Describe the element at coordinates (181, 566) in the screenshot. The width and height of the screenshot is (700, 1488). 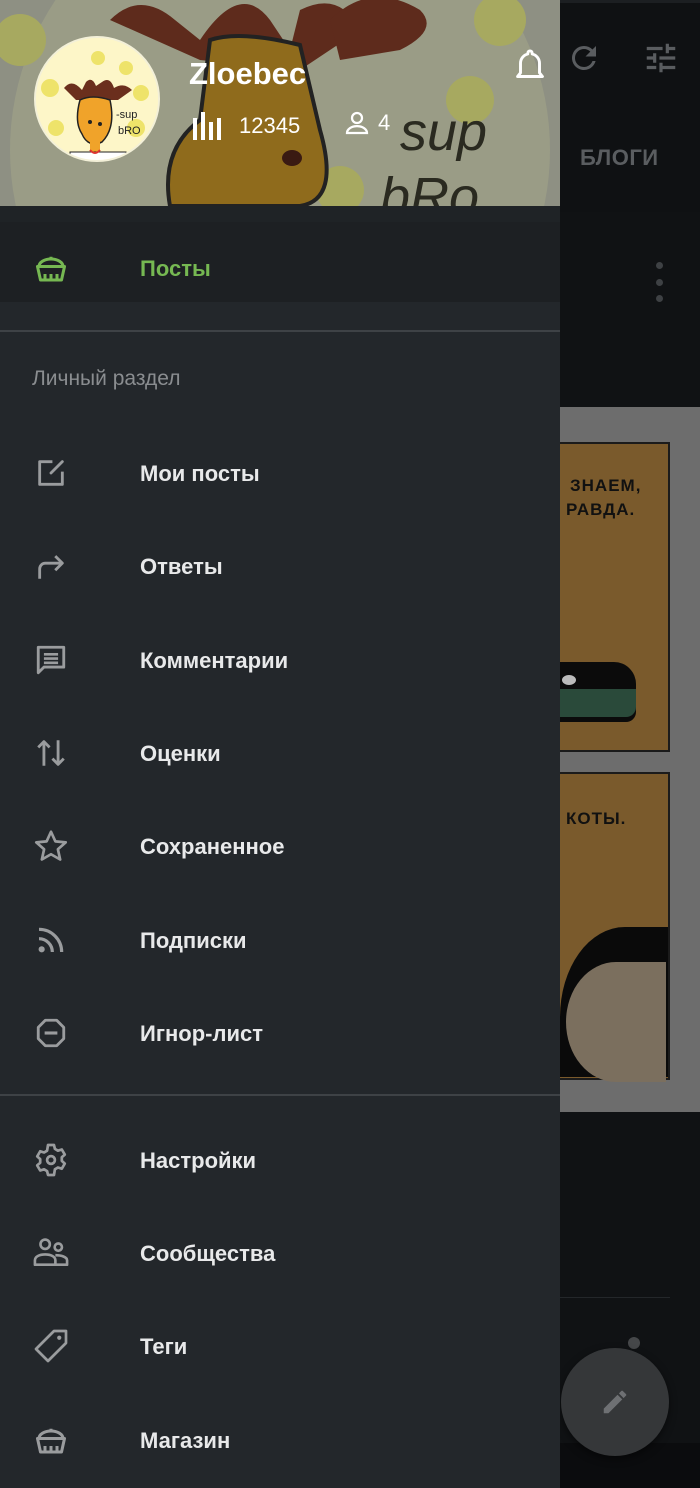
I see `menu-item-label: Ответы` at that location.